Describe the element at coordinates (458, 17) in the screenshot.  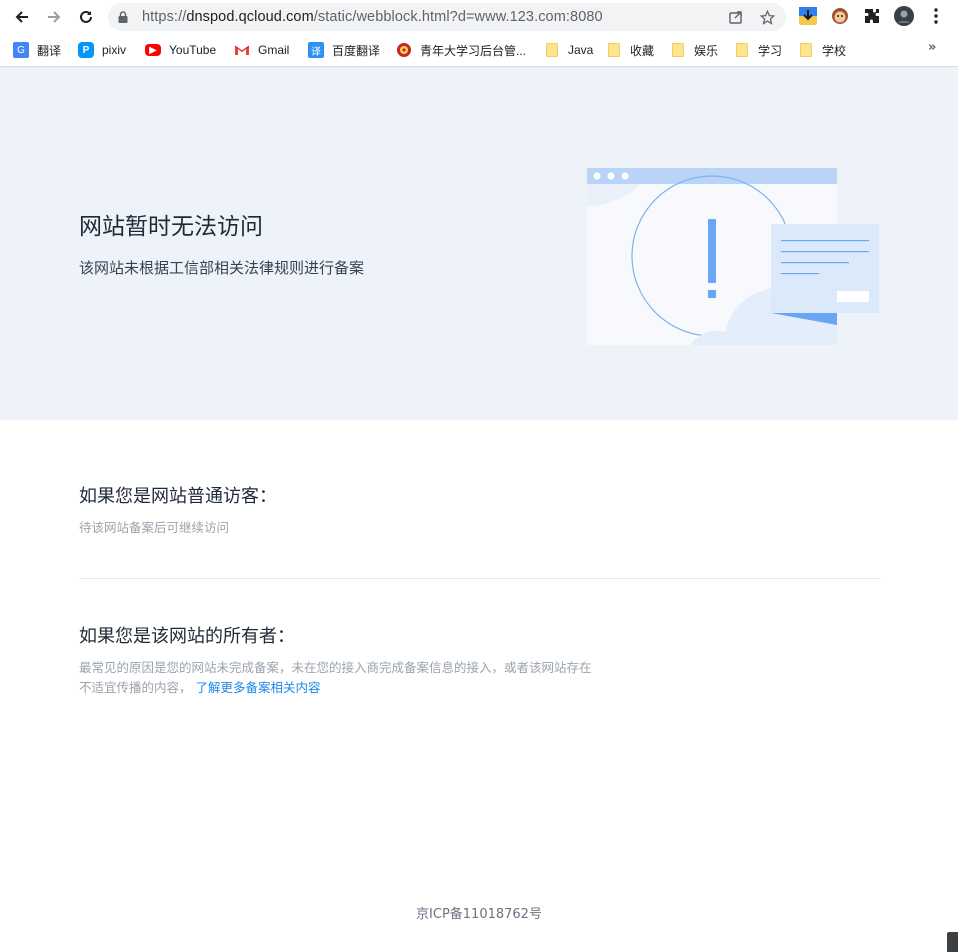
I see `url-path: /static/webblock.html?d=www.123.com:8080` at that location.